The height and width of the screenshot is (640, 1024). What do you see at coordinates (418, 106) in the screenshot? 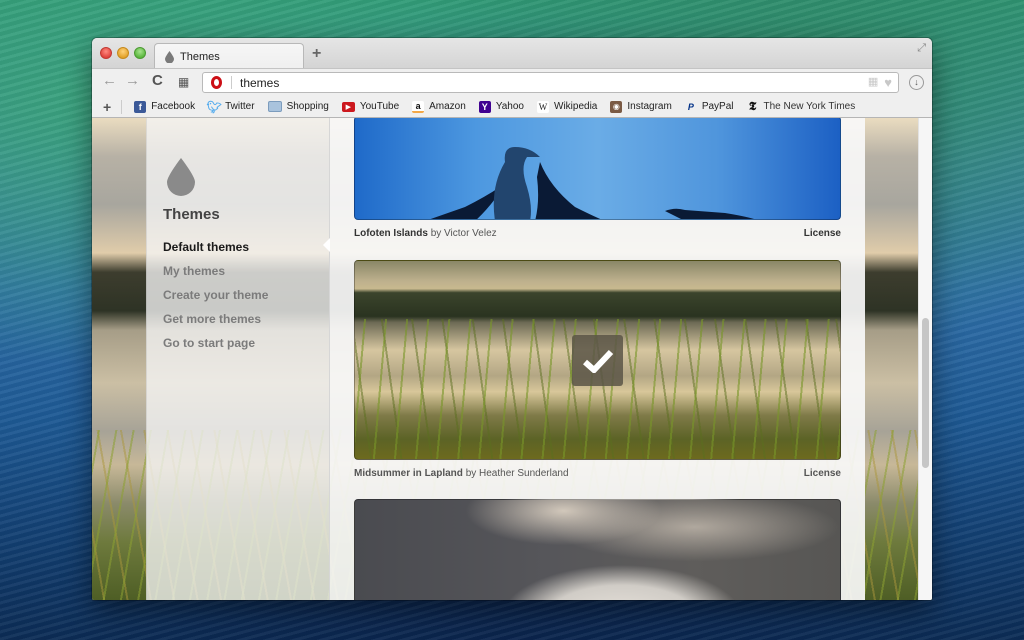
I see `amazon-icon: a` at bounding box center [418, 106].